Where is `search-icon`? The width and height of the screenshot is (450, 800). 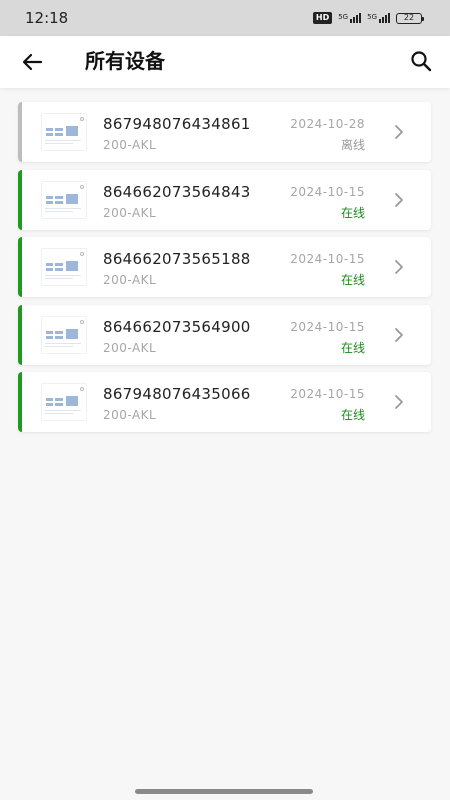 search-icon is located at coordinates (421, 61).